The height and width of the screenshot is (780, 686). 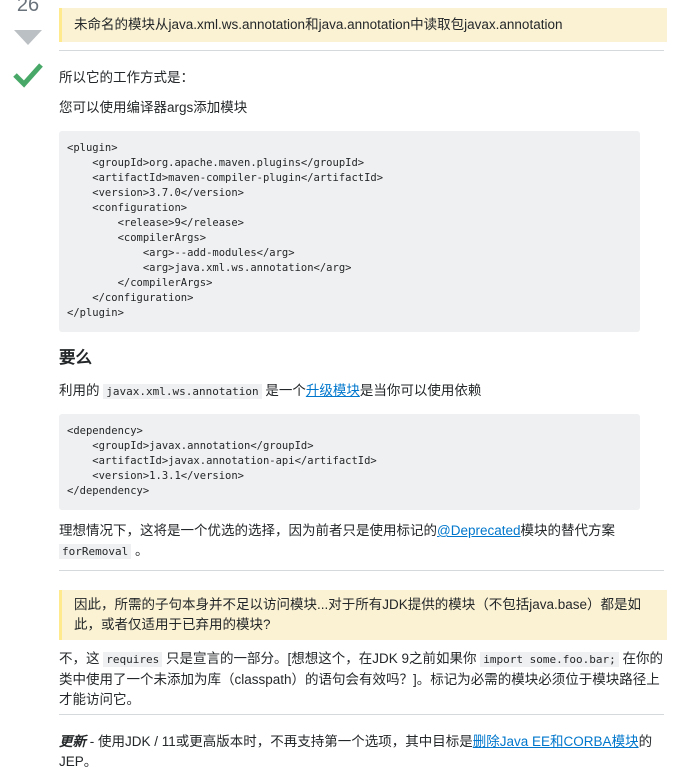 What do you see at coordinates (28, 38) in the screenshot?
I see `downvote-arrow-icon` at bounding box center [28, 38].